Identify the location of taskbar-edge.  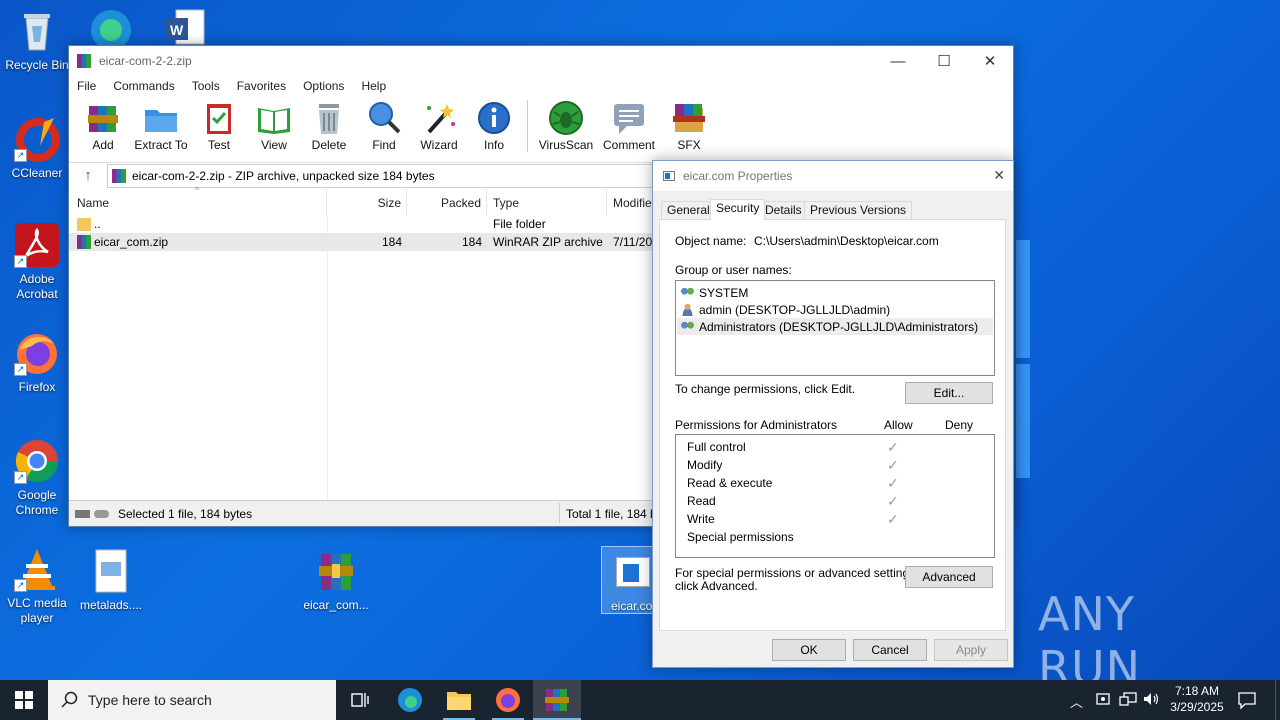
(410, 700).